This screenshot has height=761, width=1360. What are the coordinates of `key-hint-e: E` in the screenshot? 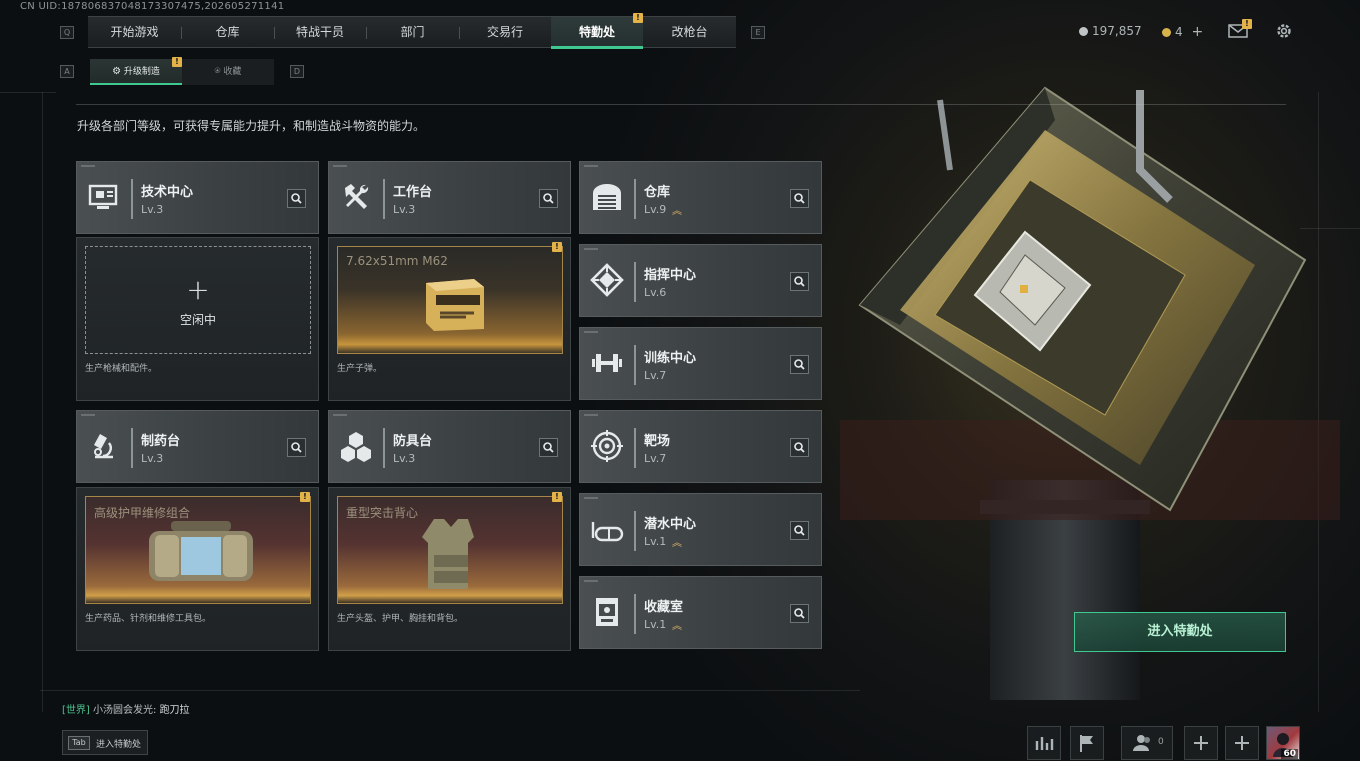 It's located at (758, 32).